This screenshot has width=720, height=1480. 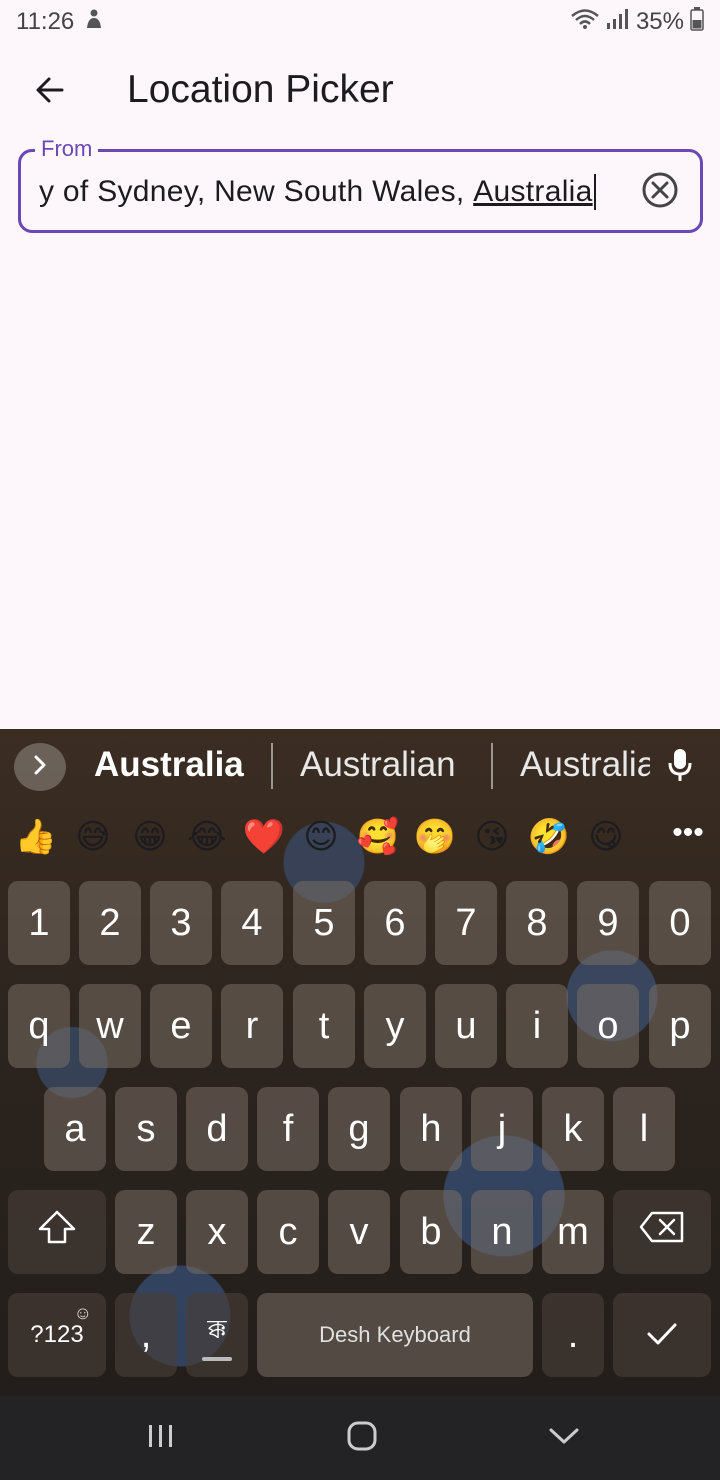 I want to click on toolbar-expand-button, so click(x=40, y=767).